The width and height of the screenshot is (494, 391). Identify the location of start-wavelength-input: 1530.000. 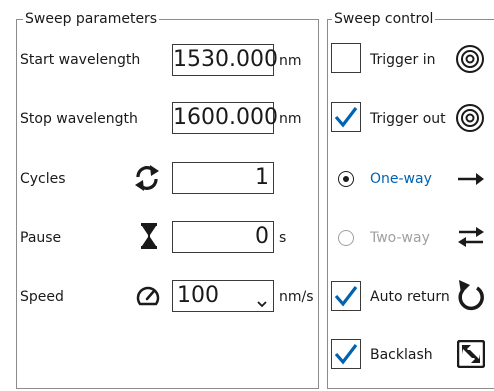
(225, 60).